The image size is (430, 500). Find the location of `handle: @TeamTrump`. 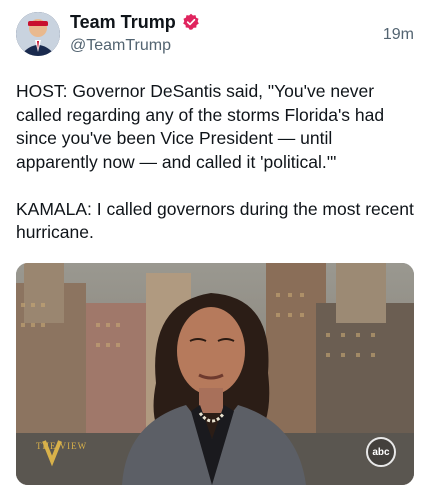

handle: @TeamTrump is located at coordinates (135, 46).